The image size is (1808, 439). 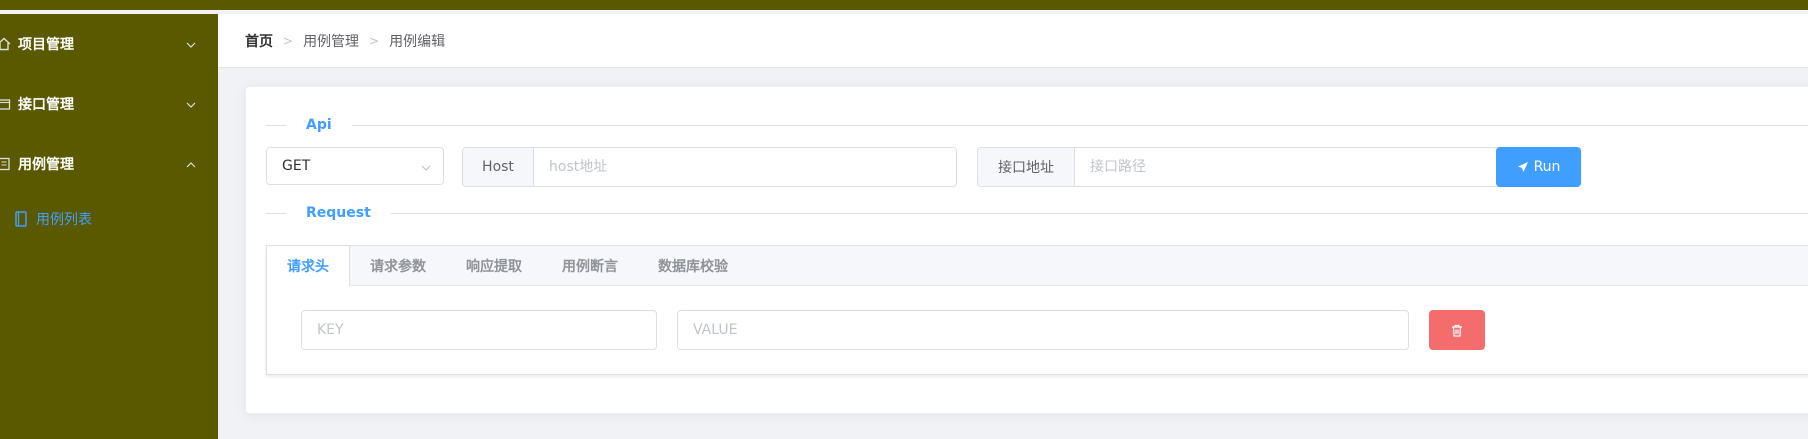 I want to click on menu-item-cases: 用例管理, so click(x=109, y=164).